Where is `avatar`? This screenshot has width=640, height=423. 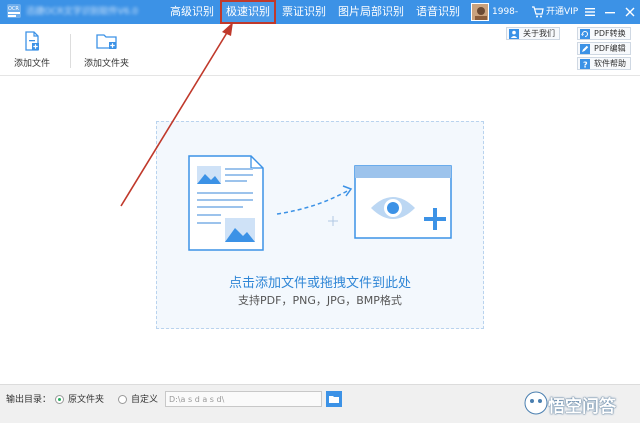 avatar is located at coordinates (480, 12).